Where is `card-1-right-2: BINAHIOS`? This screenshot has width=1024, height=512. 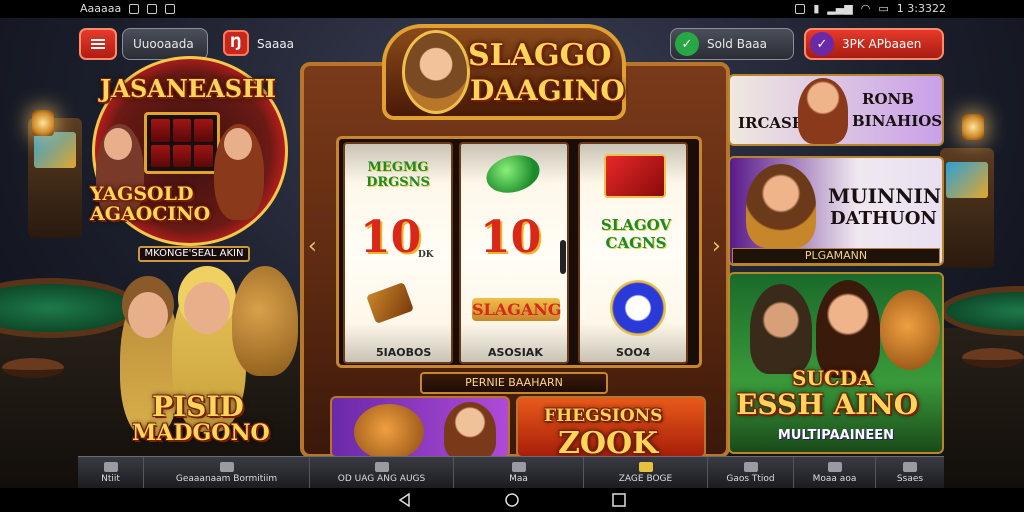
card-1-right-2: BINAHIOS is located at coordinates (897, 121).